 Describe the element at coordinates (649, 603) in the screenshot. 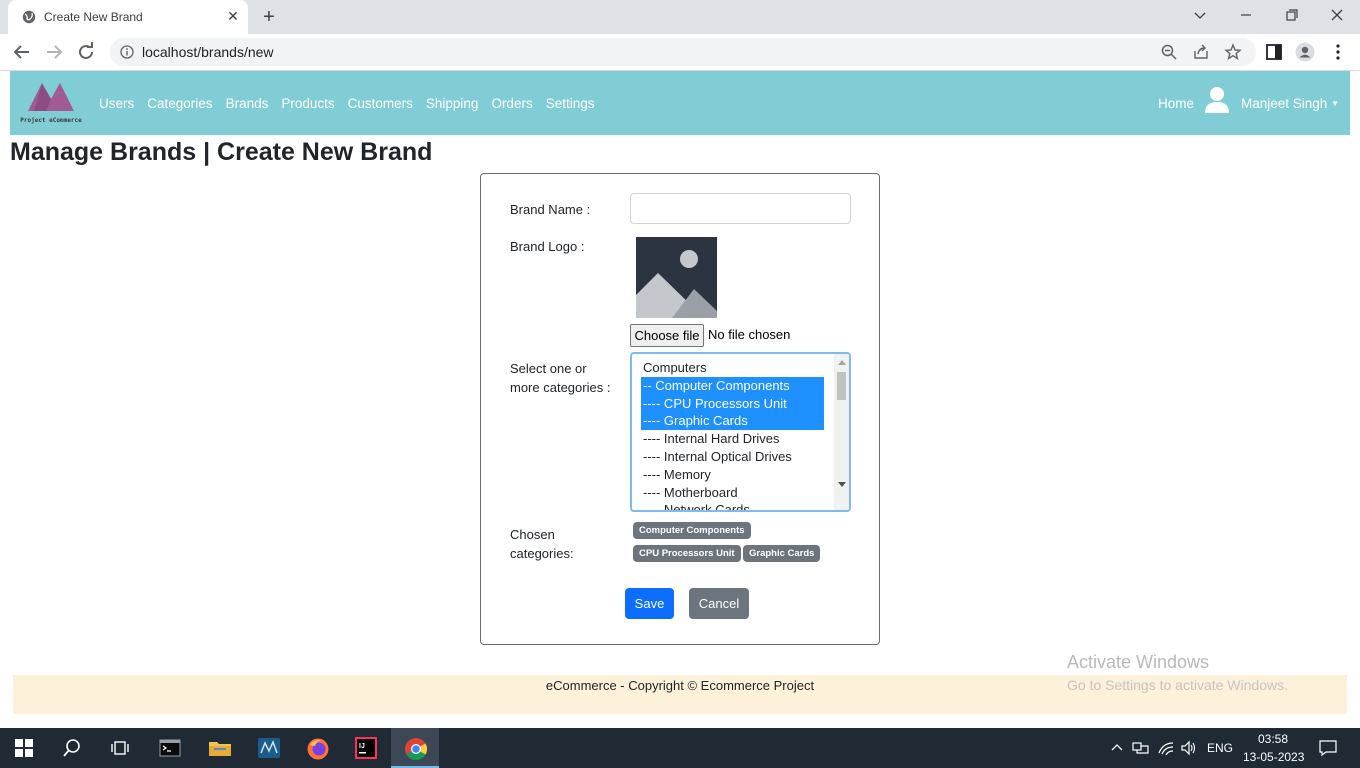

I see `save-button: Save` at that location.